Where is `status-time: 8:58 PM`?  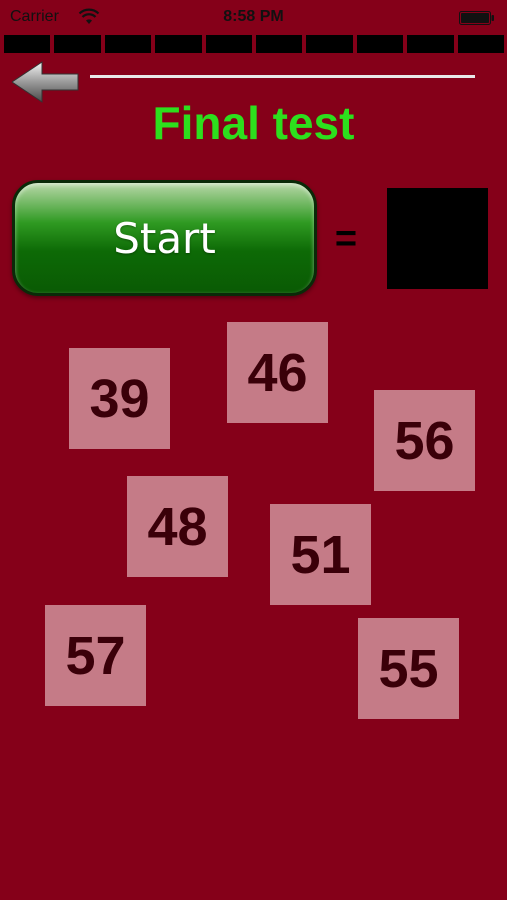
status-time: 8:58 PM is located at coordinates (253, 16).